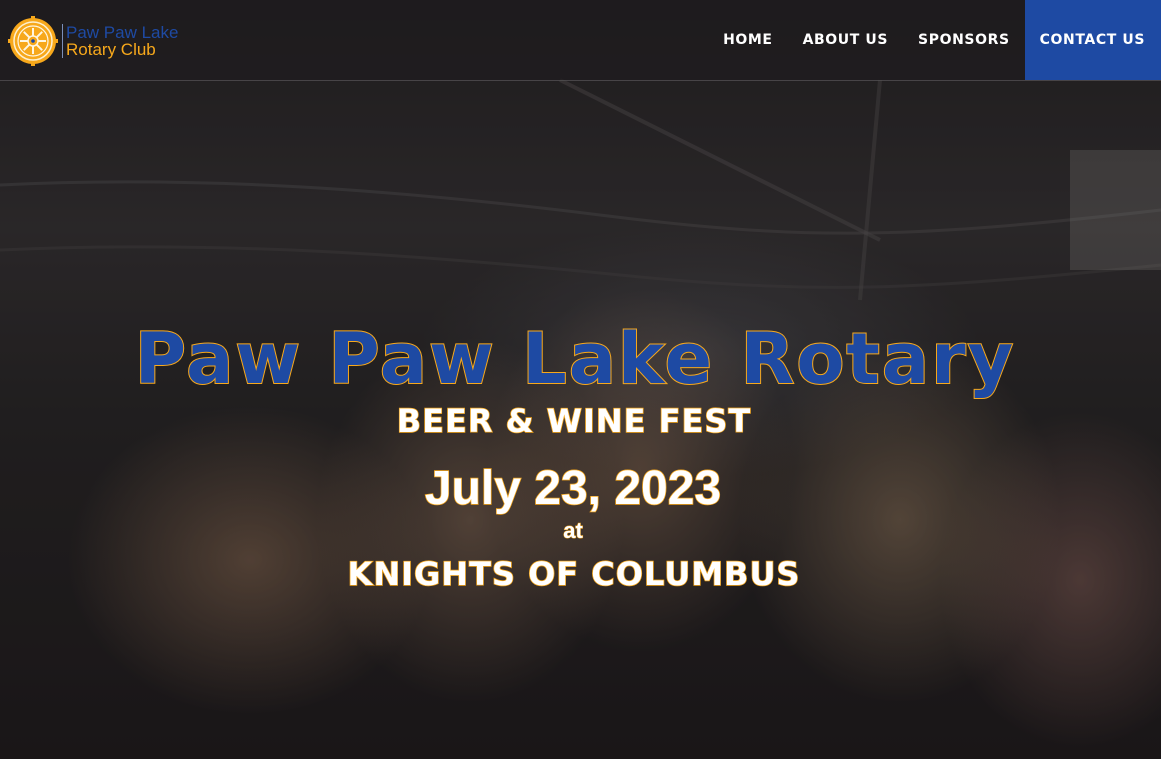  What do you see at coordinates (573, 488) in the screenshot?
I see `event-date: July 23, 2023` at bounding box center [573, 488].